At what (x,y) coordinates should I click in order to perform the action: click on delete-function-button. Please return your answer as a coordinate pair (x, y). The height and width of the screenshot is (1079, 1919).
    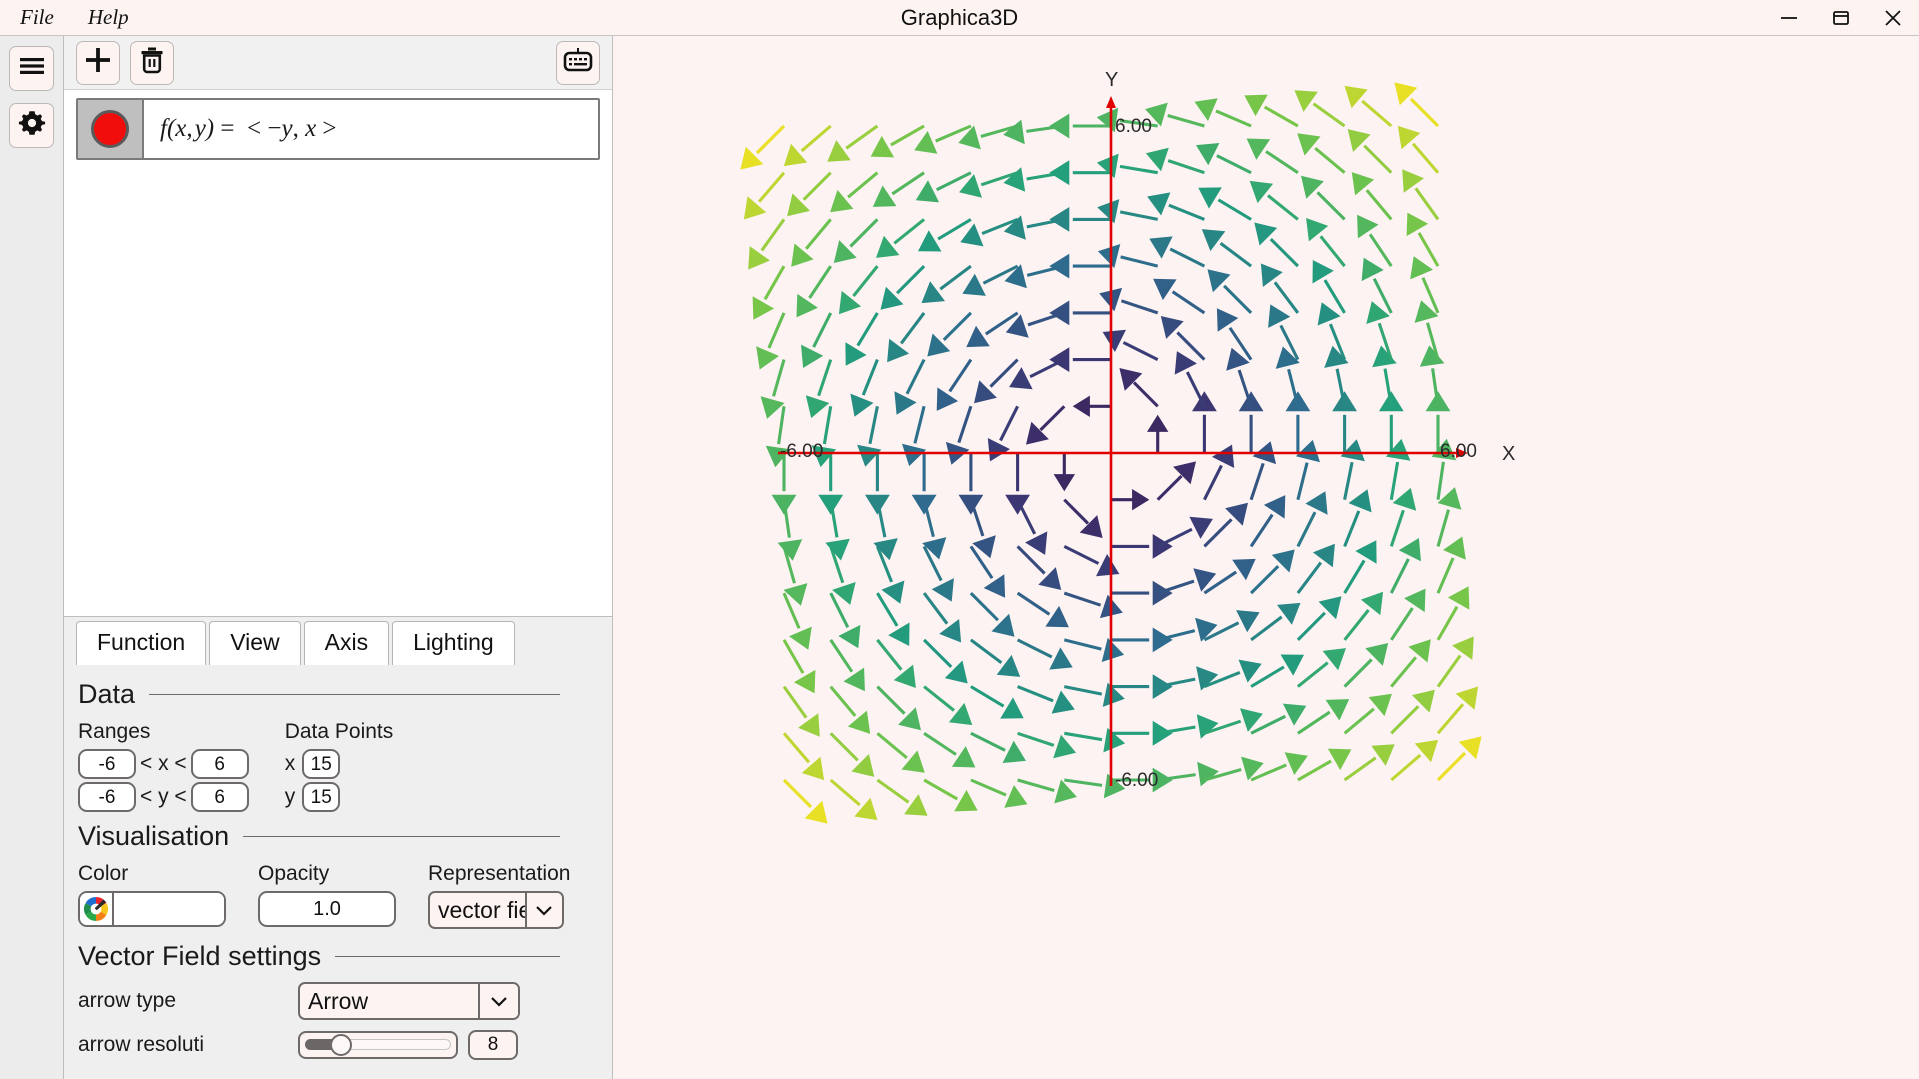
    Looking at the image, I should click on (152, 62).